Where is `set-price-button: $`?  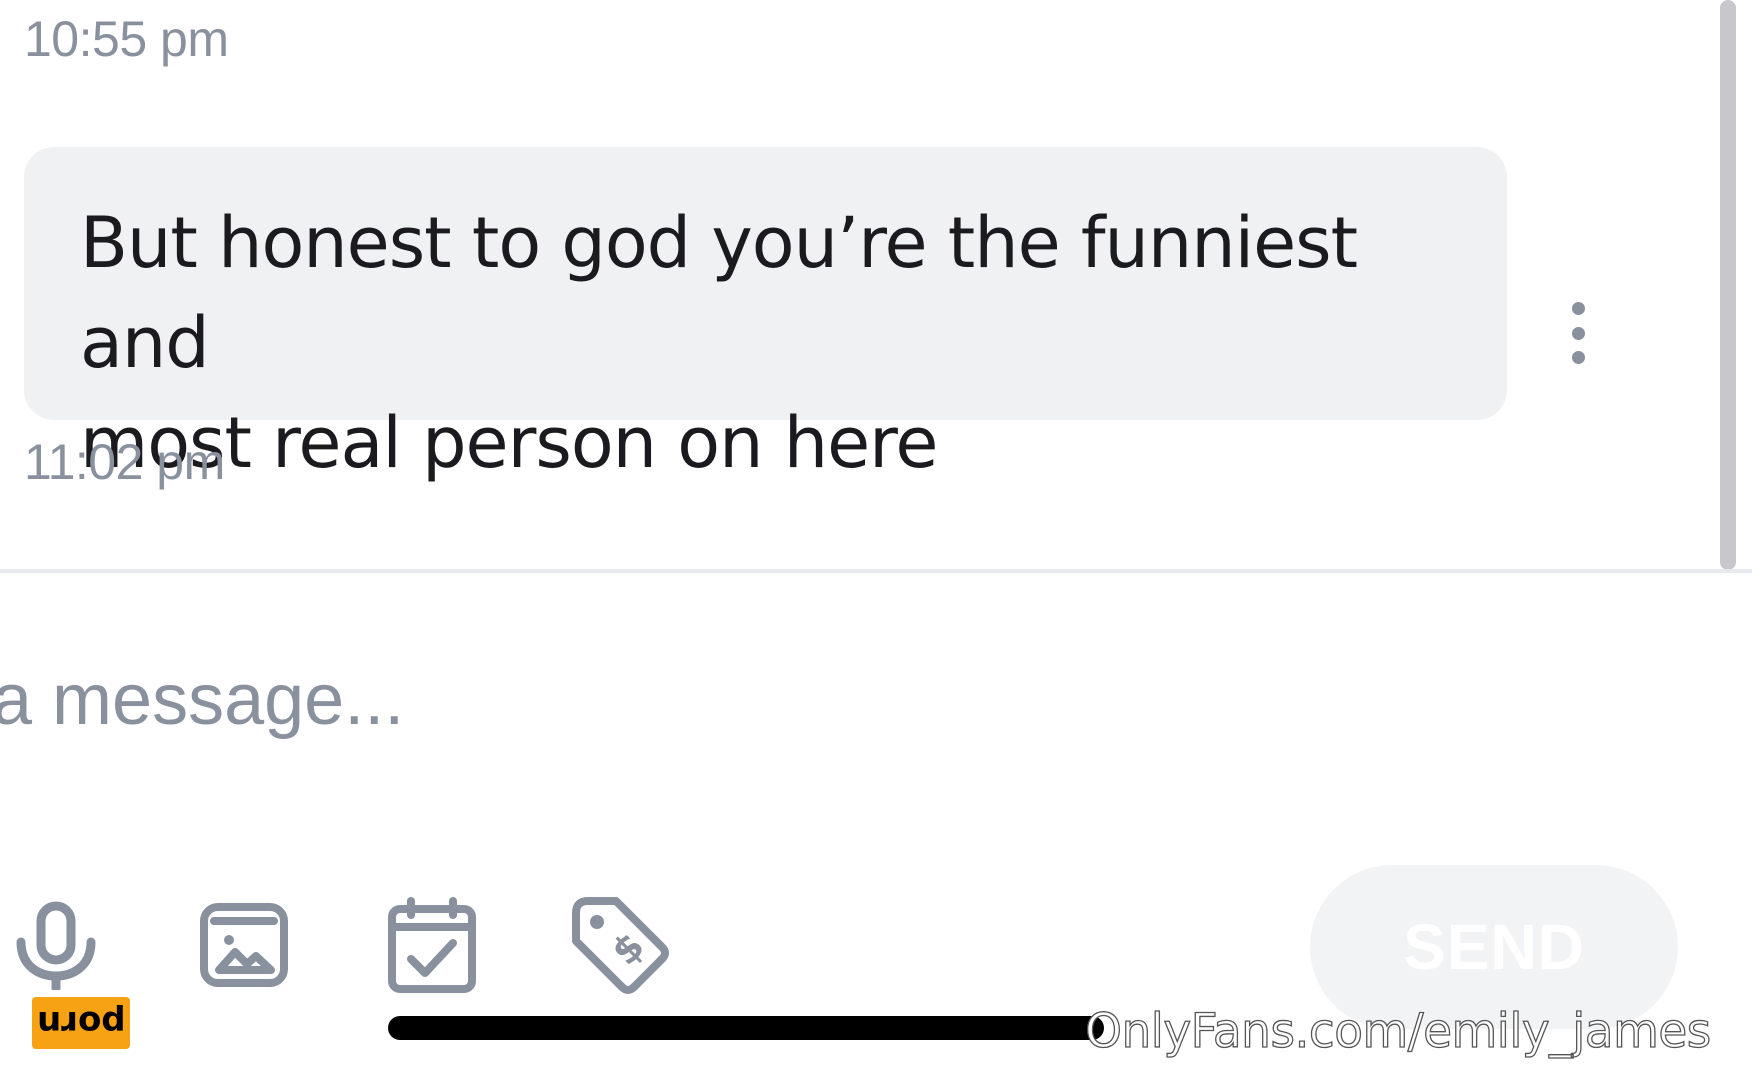 set-price-button: $ is located at coordinates (620, 945).